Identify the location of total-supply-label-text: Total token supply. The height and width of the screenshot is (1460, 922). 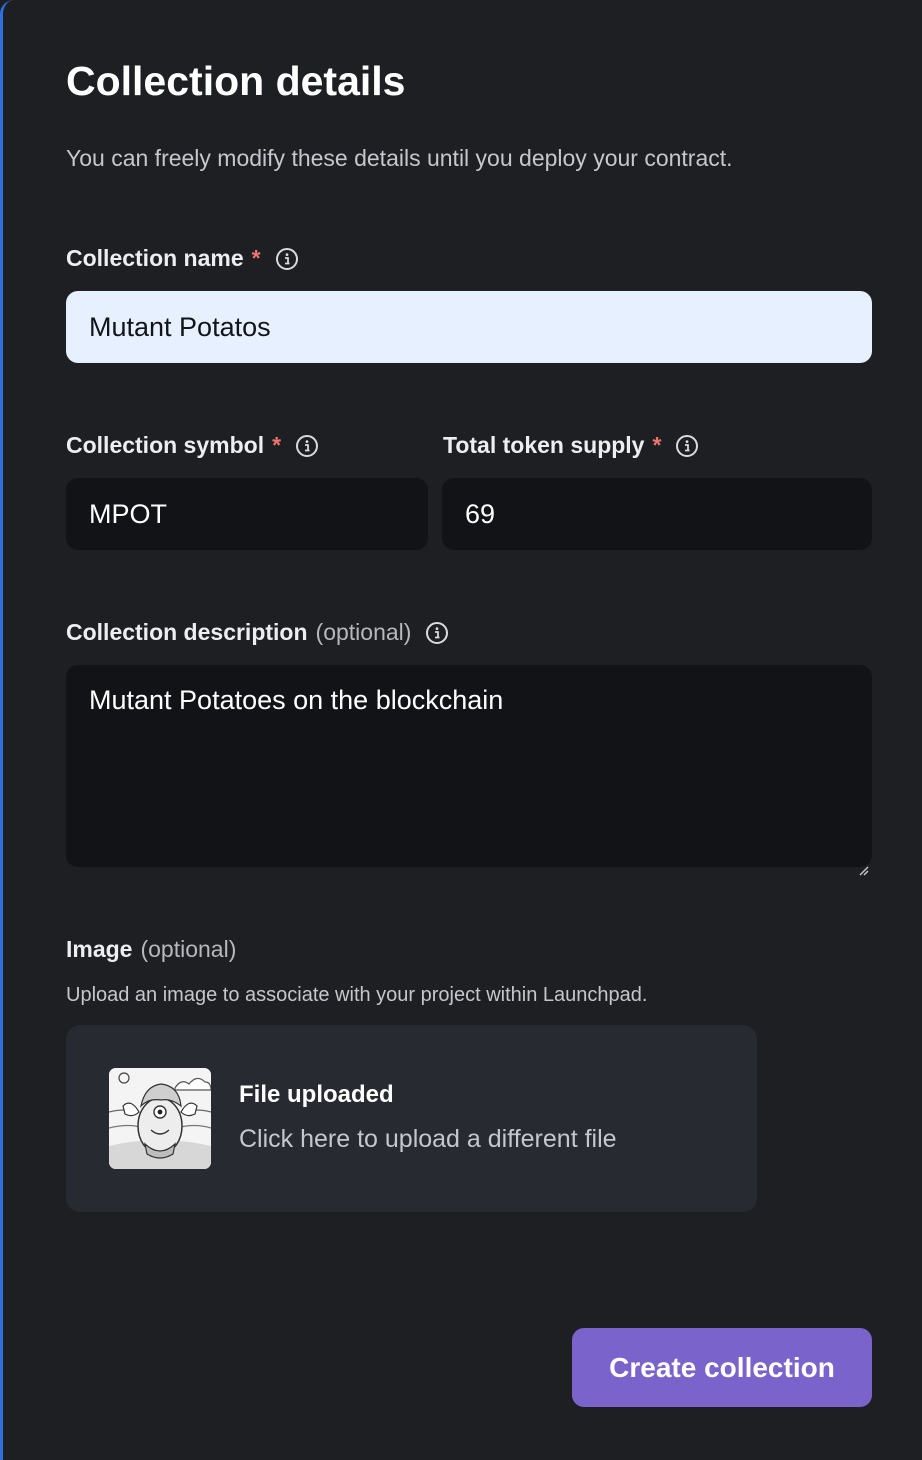
(544, 445).